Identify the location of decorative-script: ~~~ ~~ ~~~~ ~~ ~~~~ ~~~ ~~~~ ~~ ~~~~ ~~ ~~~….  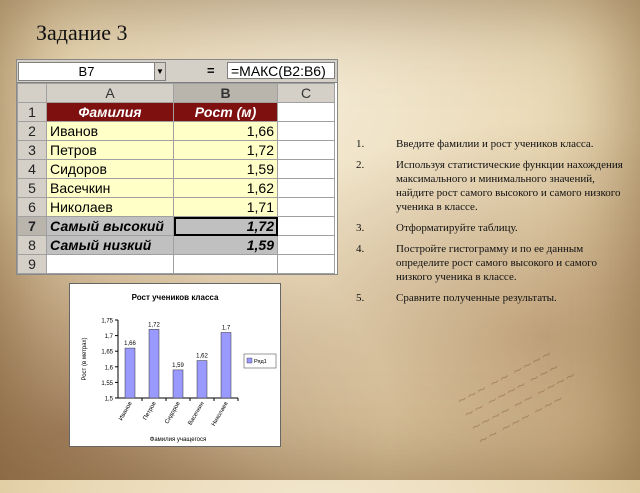
(516, 398).